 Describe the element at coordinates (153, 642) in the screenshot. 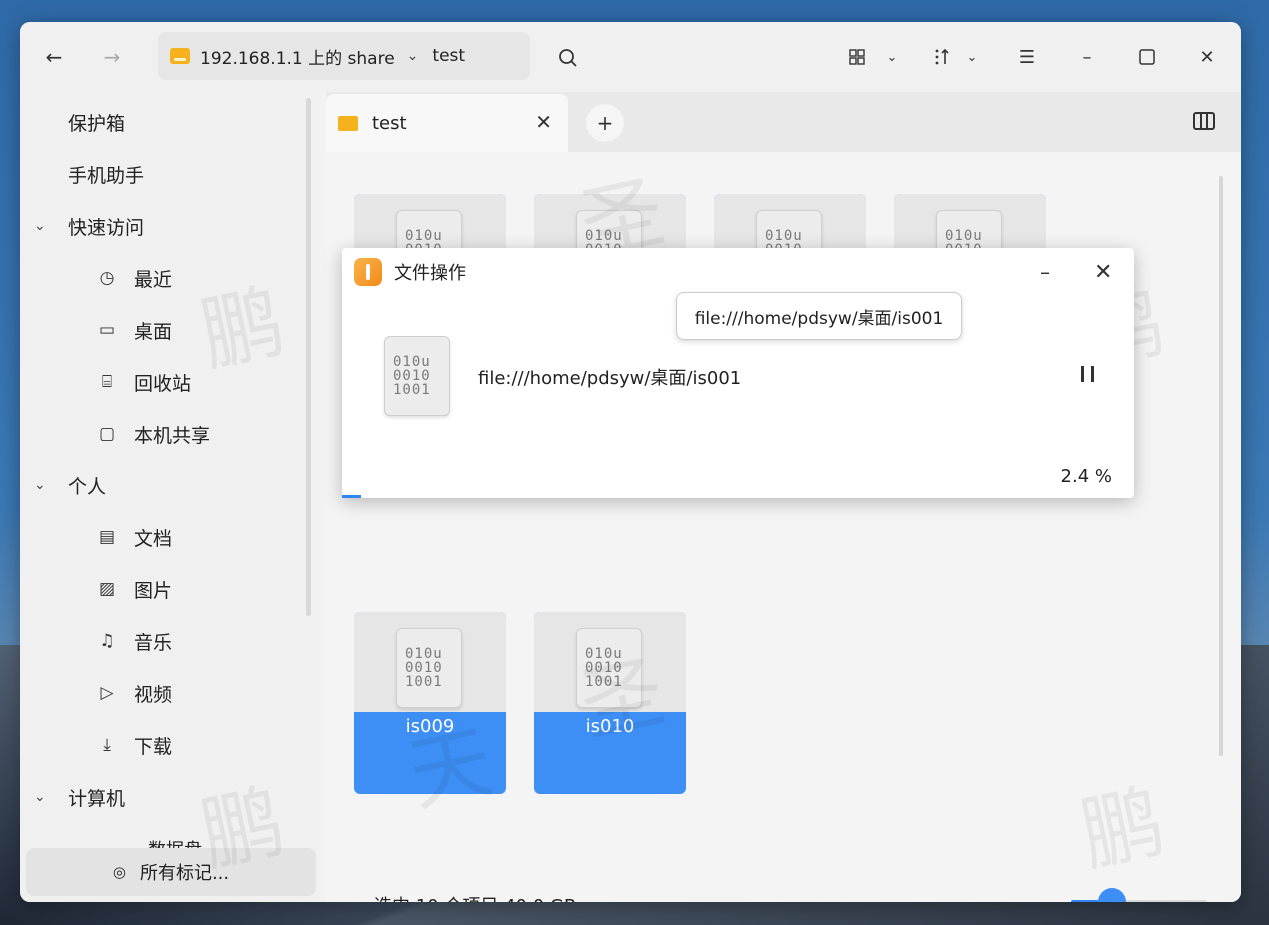

I see `sidebar-item-label: 音乐` at that location.